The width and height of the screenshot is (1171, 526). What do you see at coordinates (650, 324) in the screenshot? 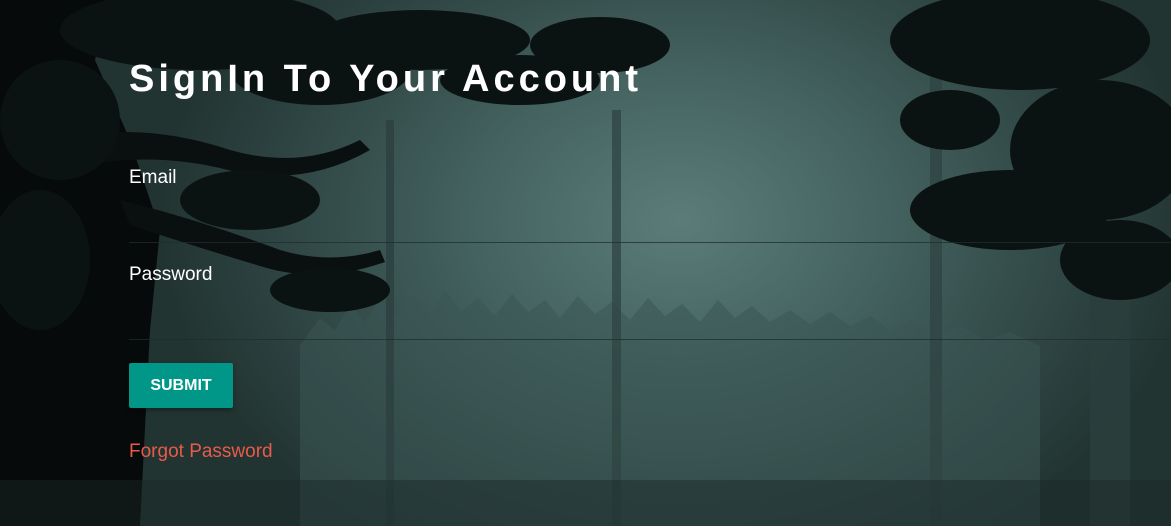
I see `password-input` at bounding box center [650, 324].